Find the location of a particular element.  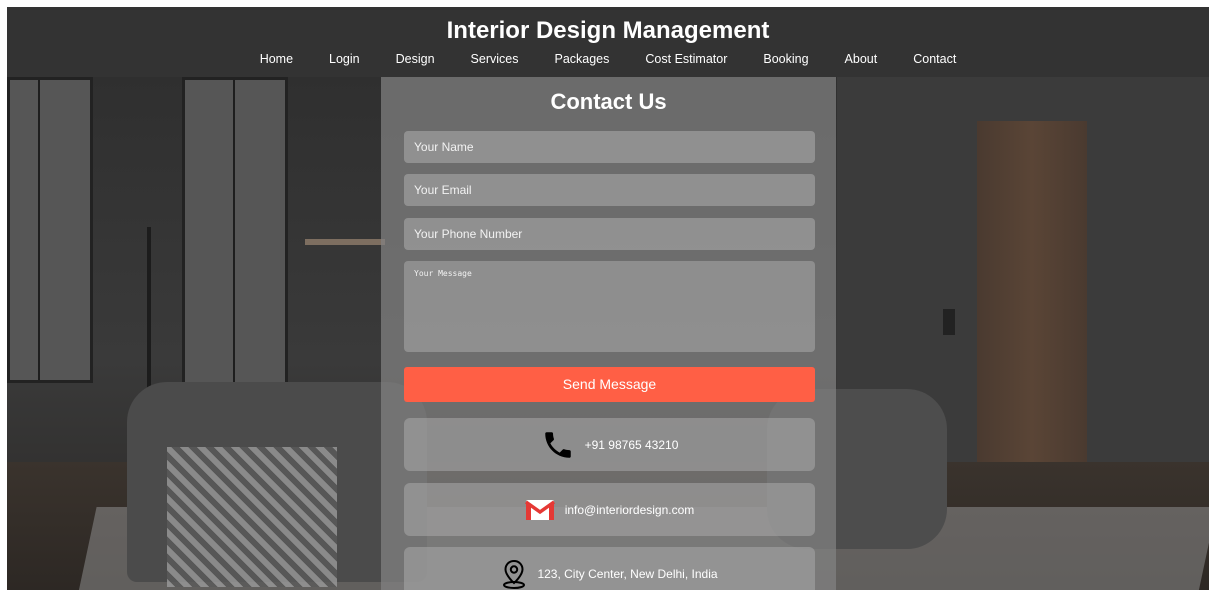

nav-packages: Packages is located at coordinates (581, 59).